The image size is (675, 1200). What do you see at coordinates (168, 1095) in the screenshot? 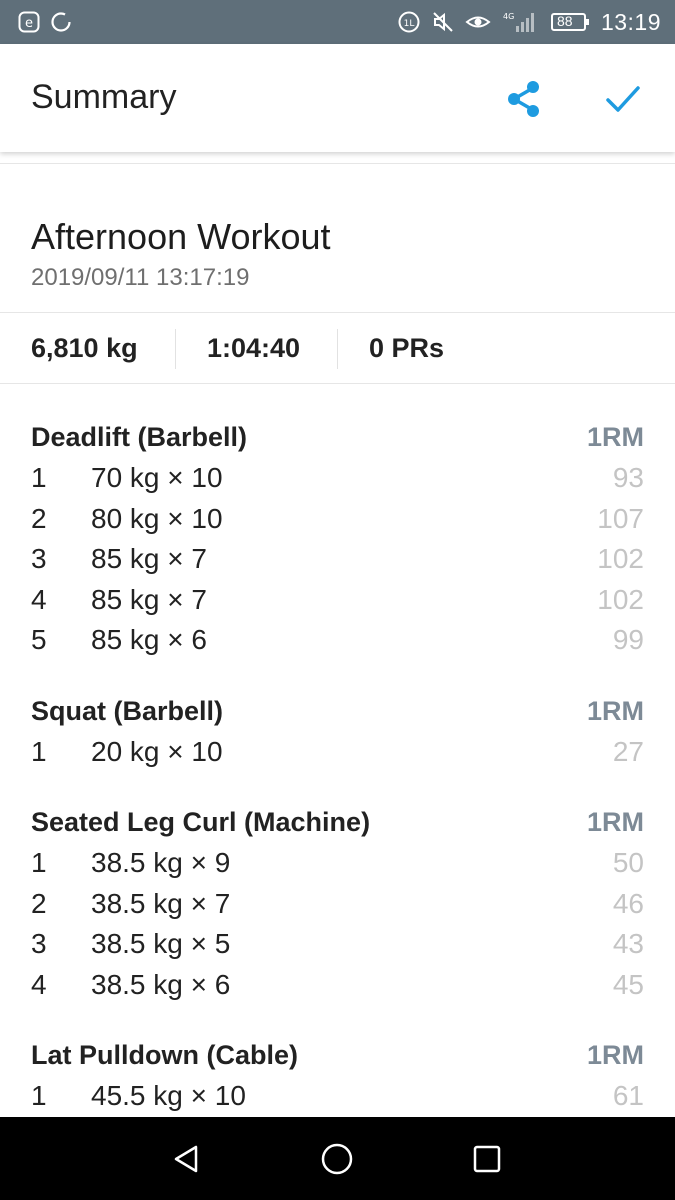
I see `set-weight-reps: 45.5 kg × 10` at bounding box center [168, 1095].